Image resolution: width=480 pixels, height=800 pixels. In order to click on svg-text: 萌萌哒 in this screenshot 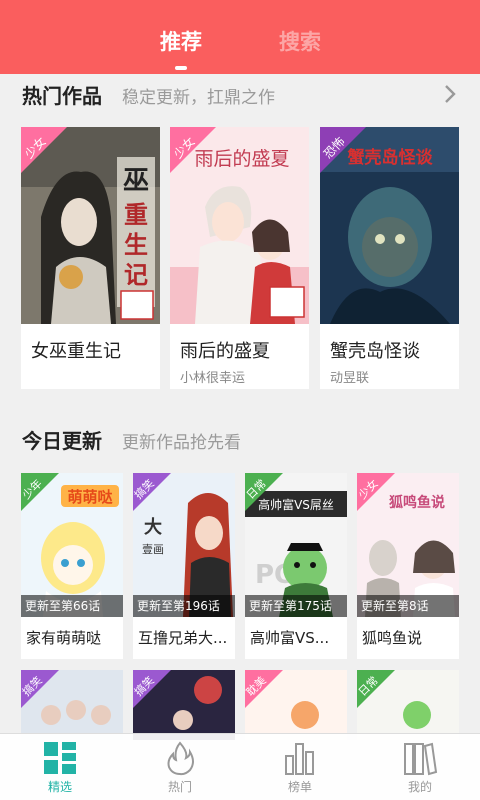, I will do `click(90, 497)`.